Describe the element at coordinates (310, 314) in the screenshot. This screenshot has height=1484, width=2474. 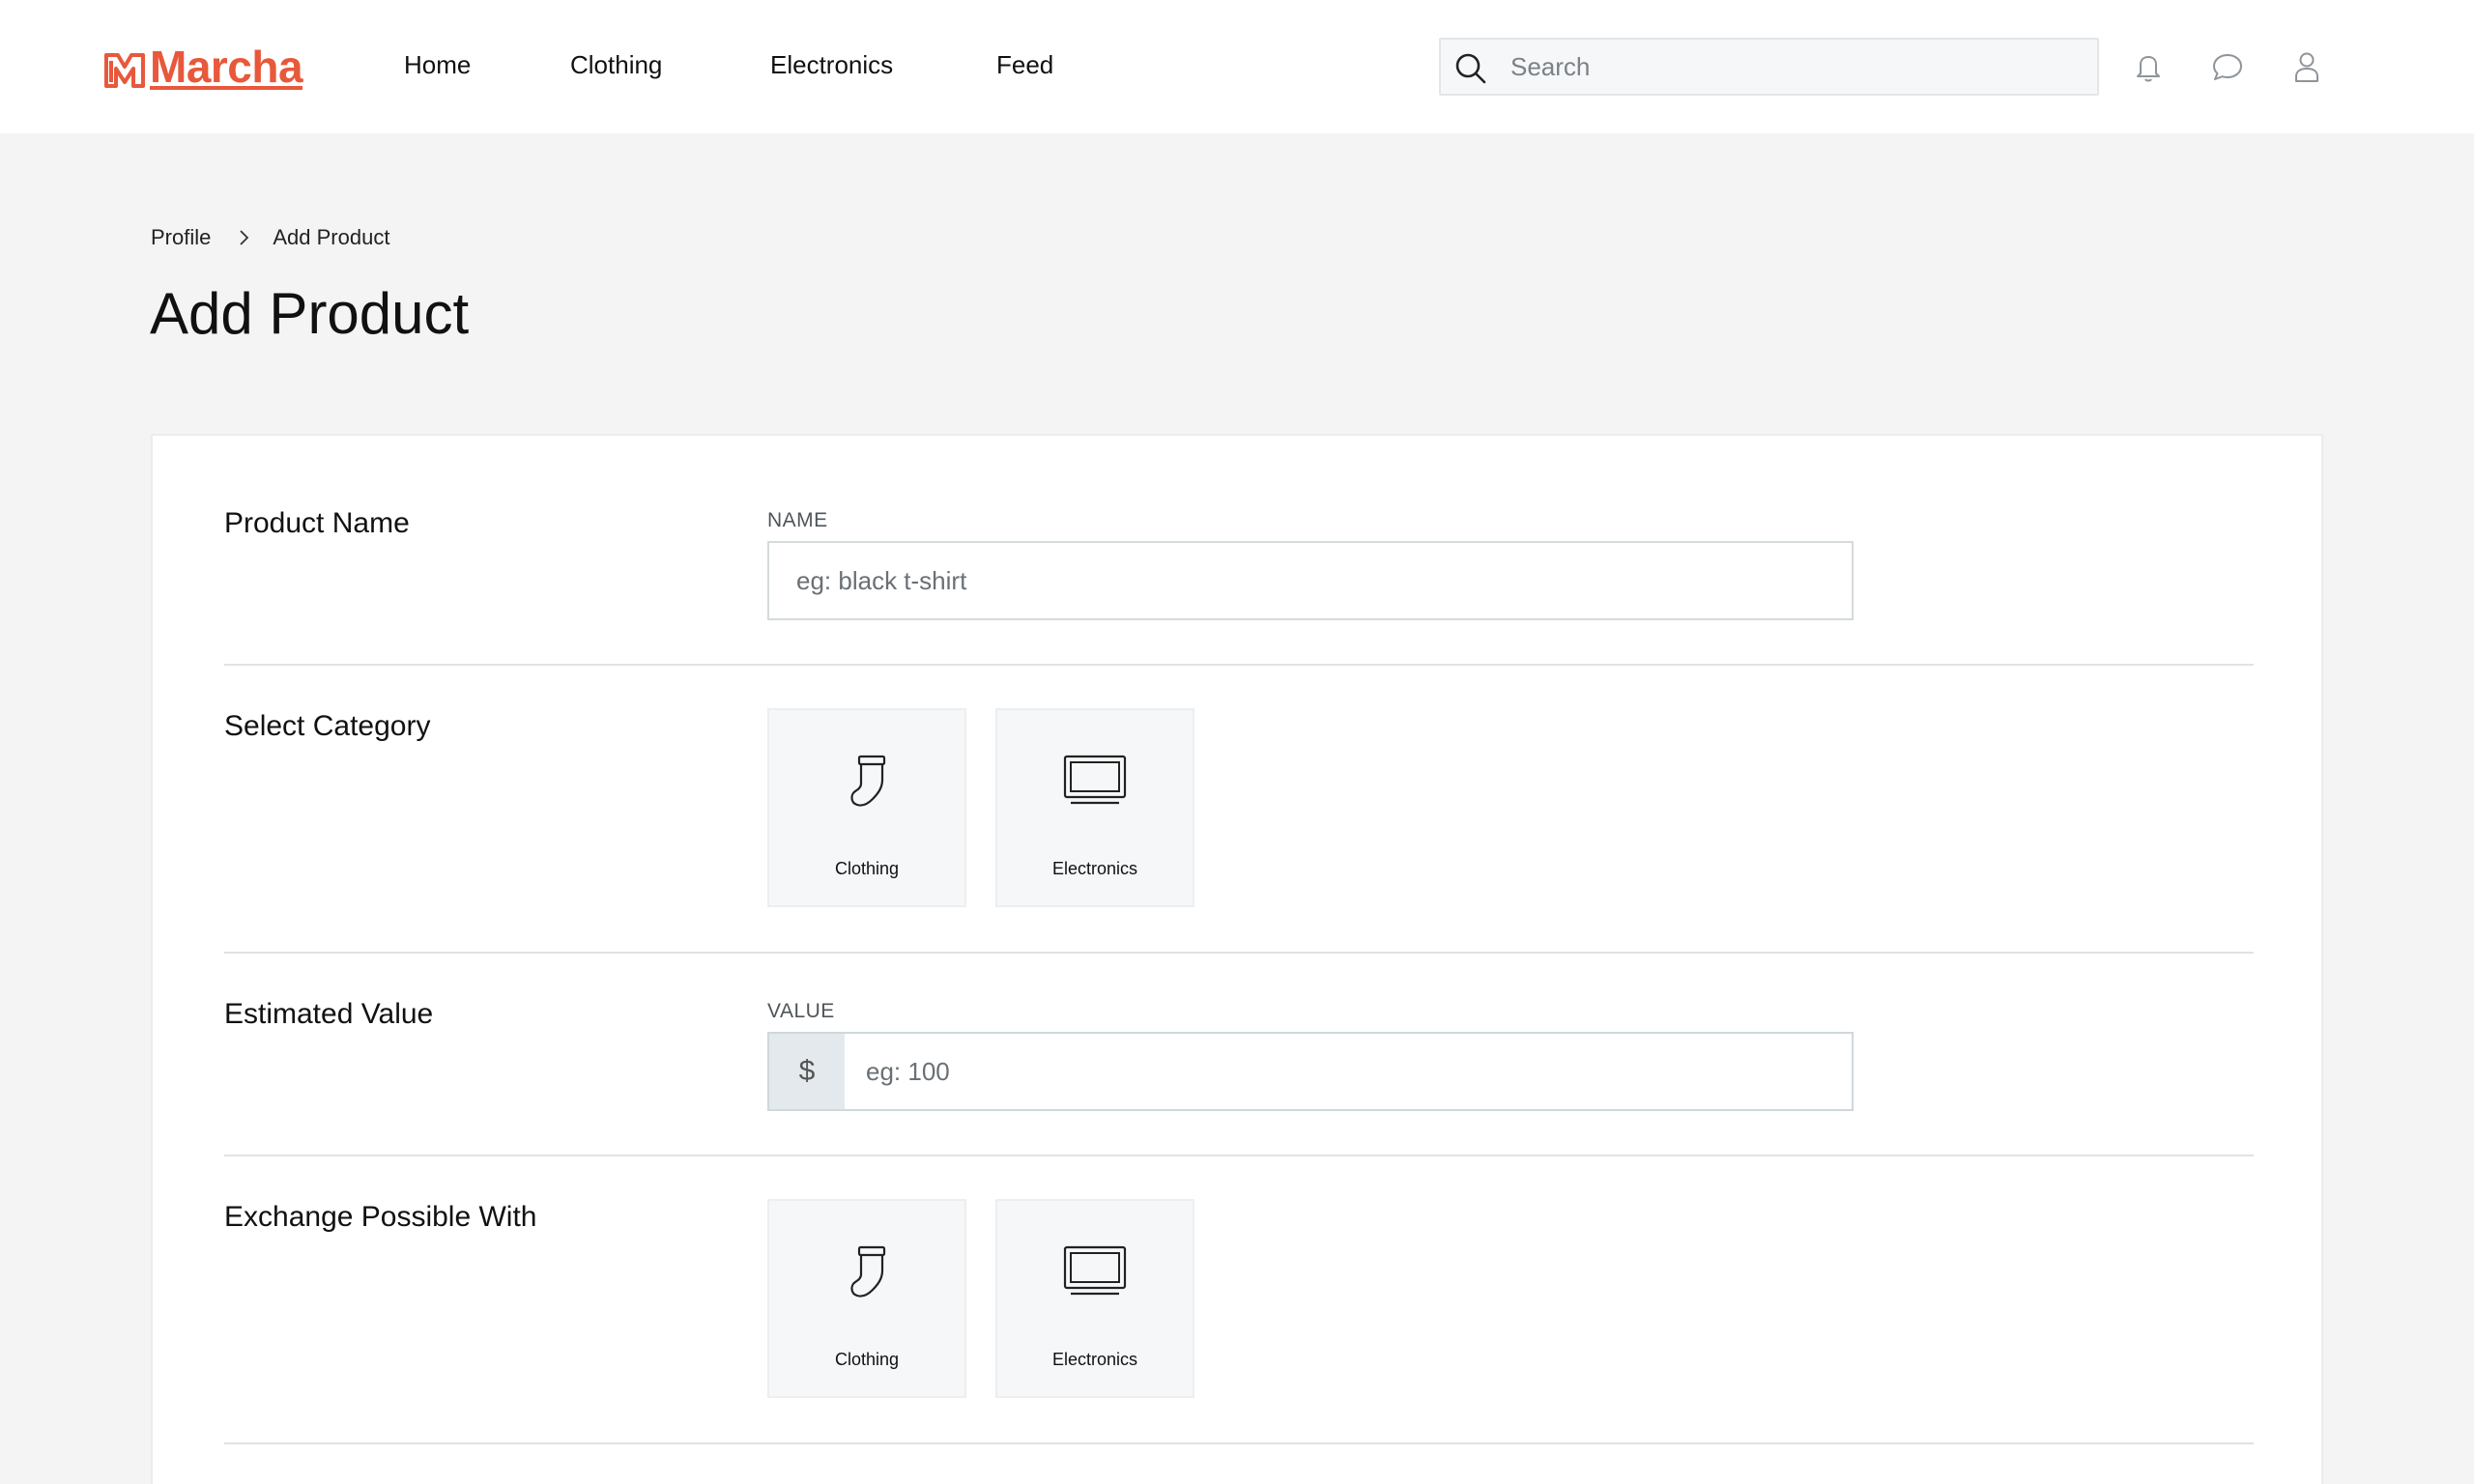
I see `page-title: Add Product` at that location.